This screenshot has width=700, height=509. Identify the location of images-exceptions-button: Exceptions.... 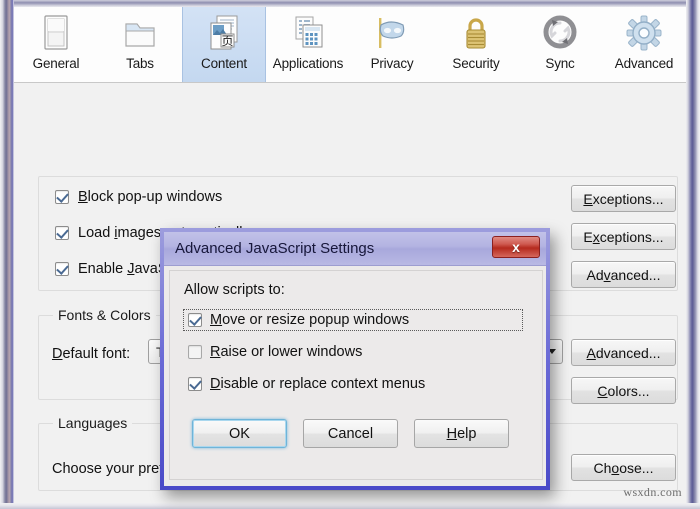
(623, 236).